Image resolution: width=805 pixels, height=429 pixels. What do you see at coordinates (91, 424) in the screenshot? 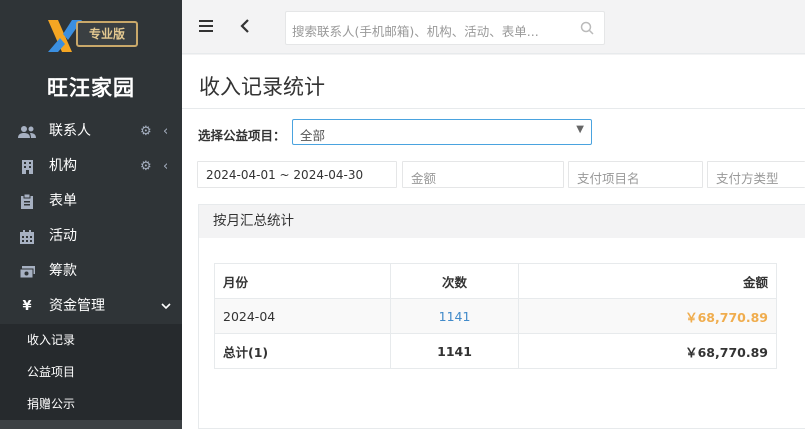
I see `sidebar-scroll-edge` at bounding box center [91, 424].